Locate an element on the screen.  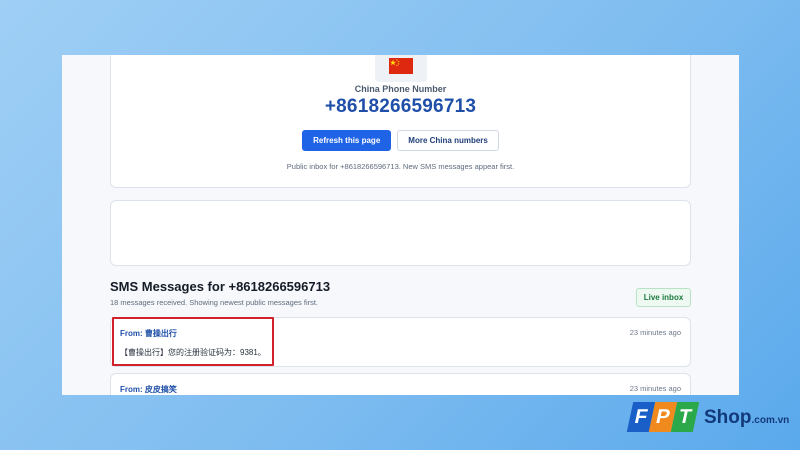
china-flag-icon is located at coordinates (401, 66).